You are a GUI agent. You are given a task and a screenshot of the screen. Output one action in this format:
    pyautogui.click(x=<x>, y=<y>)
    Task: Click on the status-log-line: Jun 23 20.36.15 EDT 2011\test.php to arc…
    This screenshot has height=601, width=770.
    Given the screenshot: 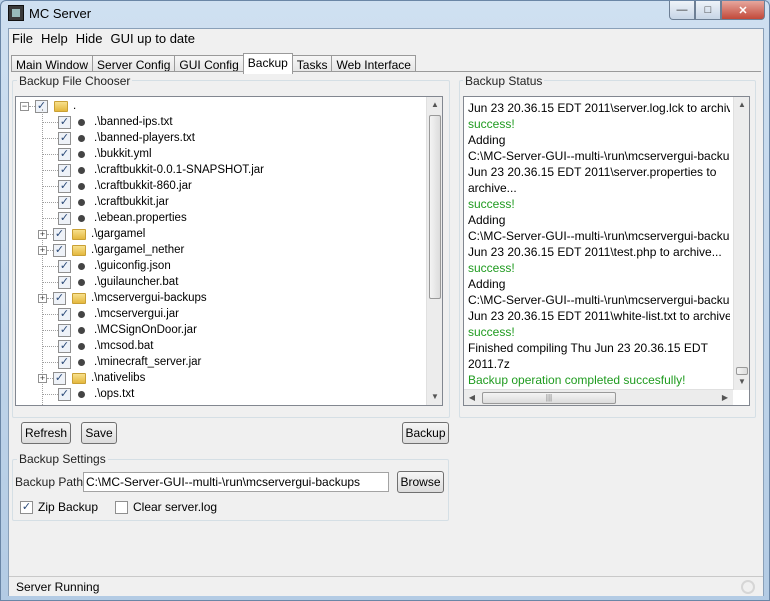 What is the action you would take?
    pyautogui.click(x=595, y=252)
    